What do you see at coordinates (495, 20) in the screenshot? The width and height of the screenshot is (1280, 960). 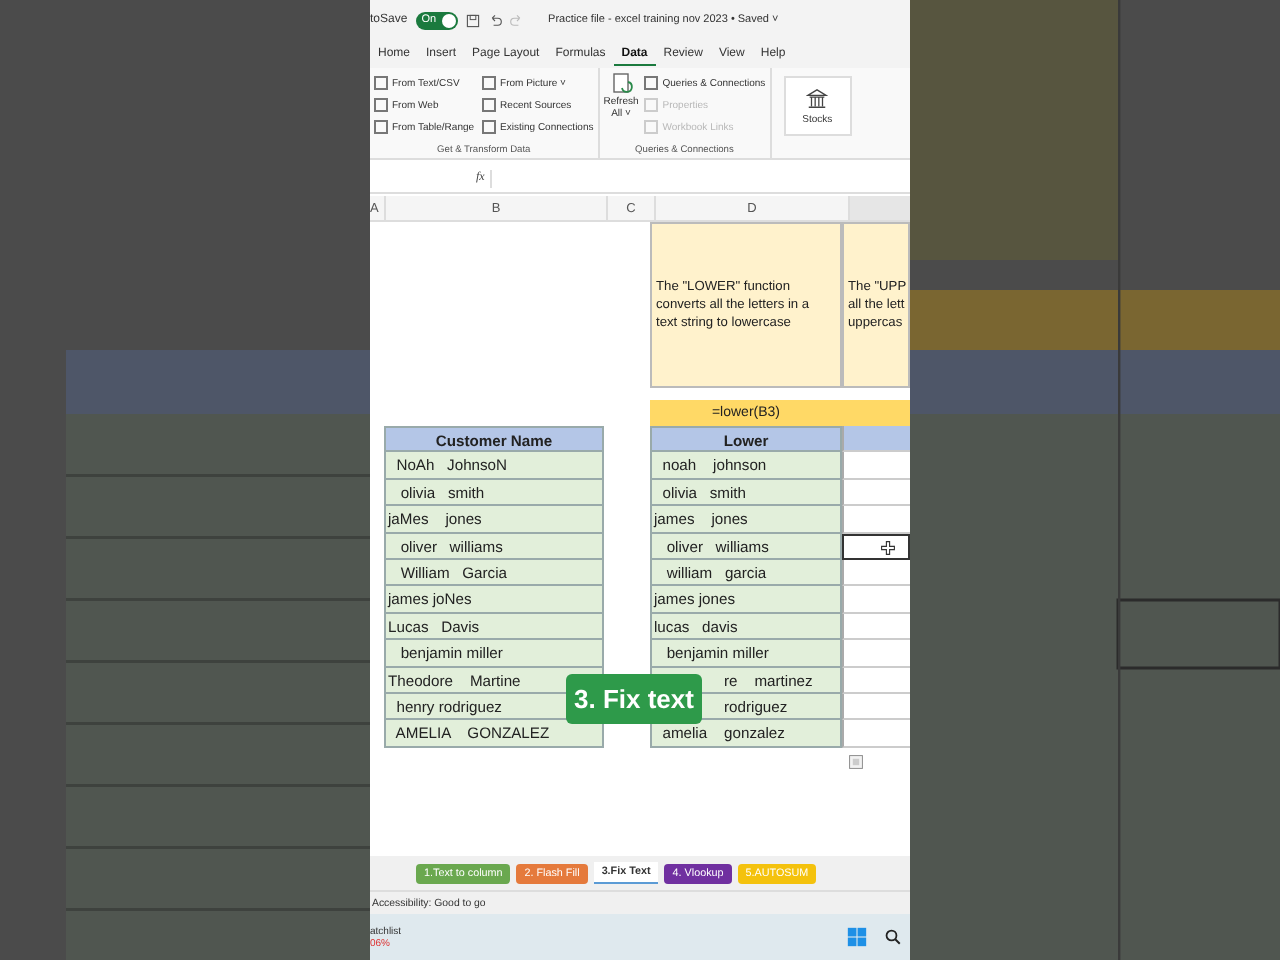 I see `undo-icon` at bounding box center [495, 20].